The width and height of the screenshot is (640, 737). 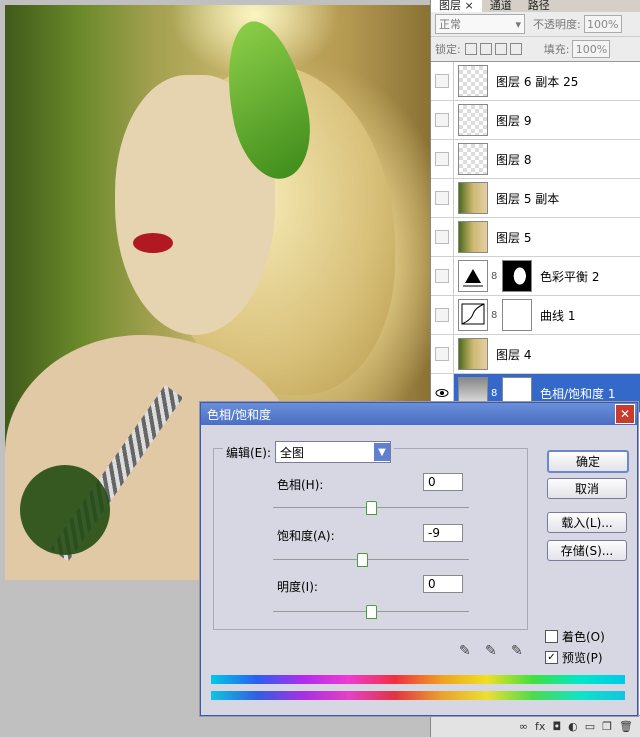 What do you see at coordinates (582, 658) in the screenshot?
I see `preview-label: 预览(P)` at bounding box center [582, 658].